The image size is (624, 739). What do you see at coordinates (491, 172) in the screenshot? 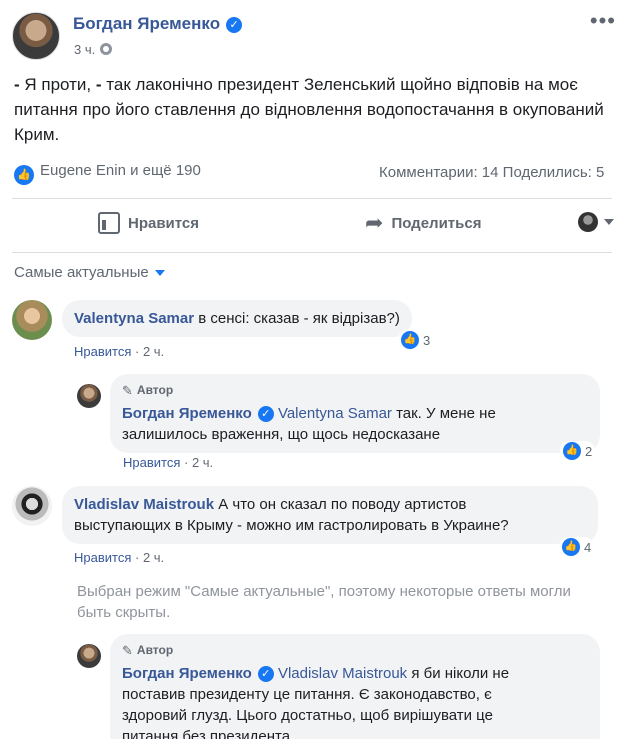
I see `post-stats: Комментарии: 14 Поделились: 5` at bounding box center [491, 172].